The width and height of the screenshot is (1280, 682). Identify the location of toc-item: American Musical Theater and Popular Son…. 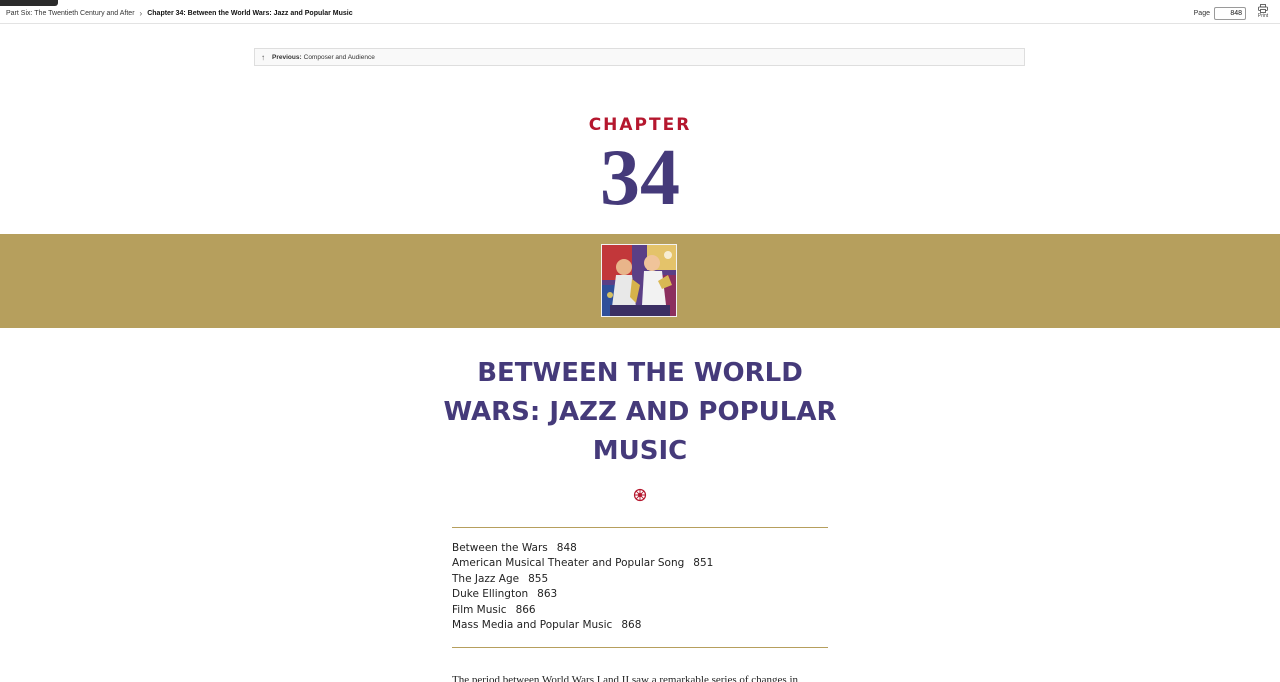
(642, 563).